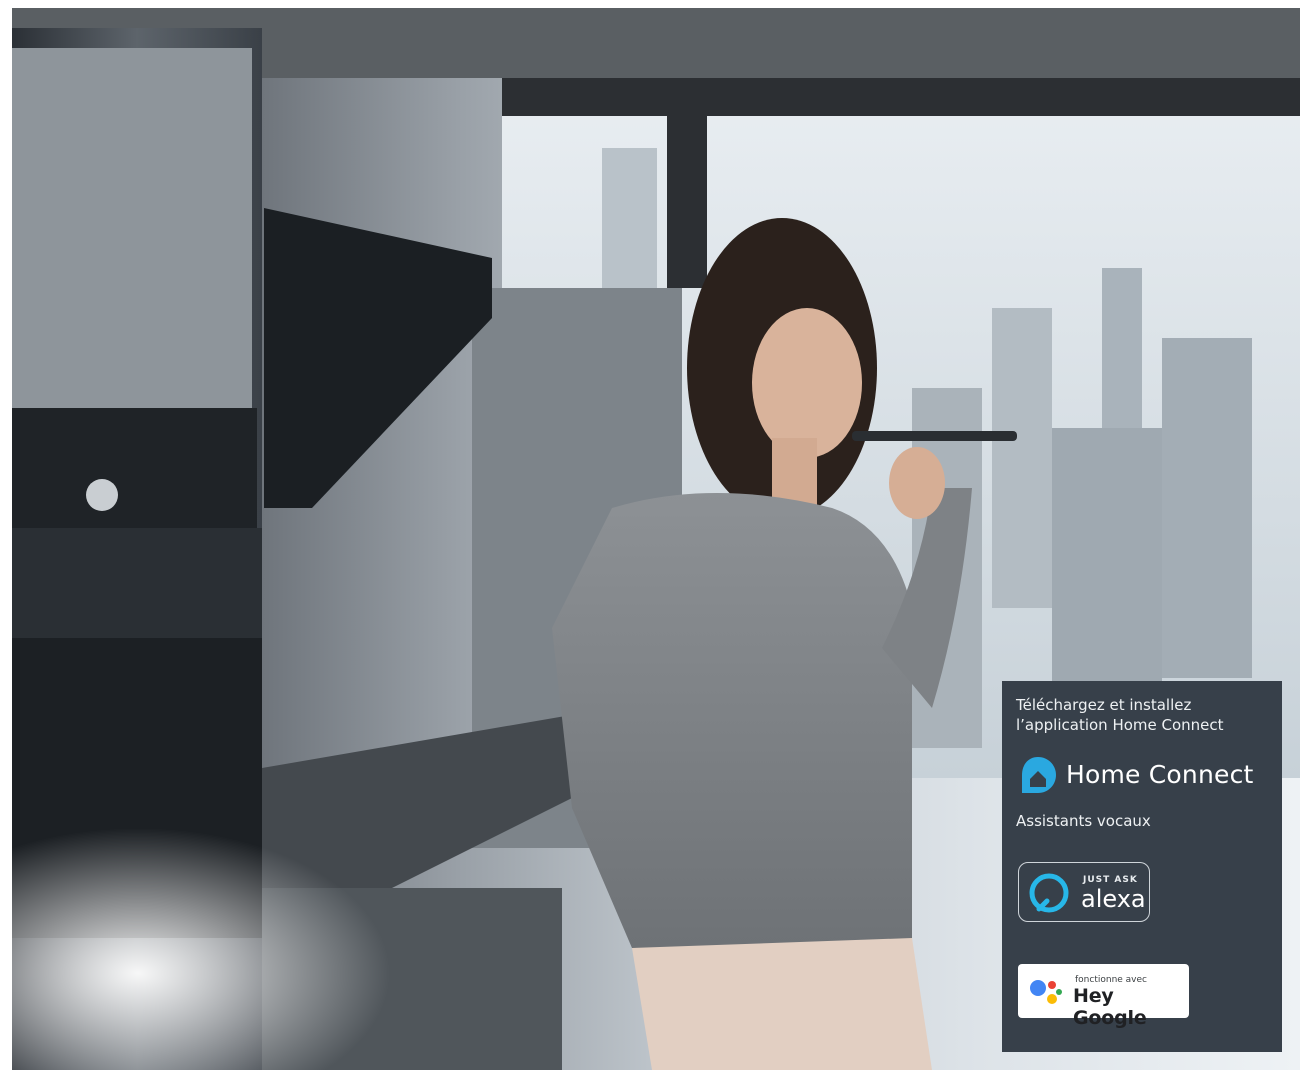 The image size is (1300, 1075). I want to click on alexa-word: alexa, so click(1113, 899).